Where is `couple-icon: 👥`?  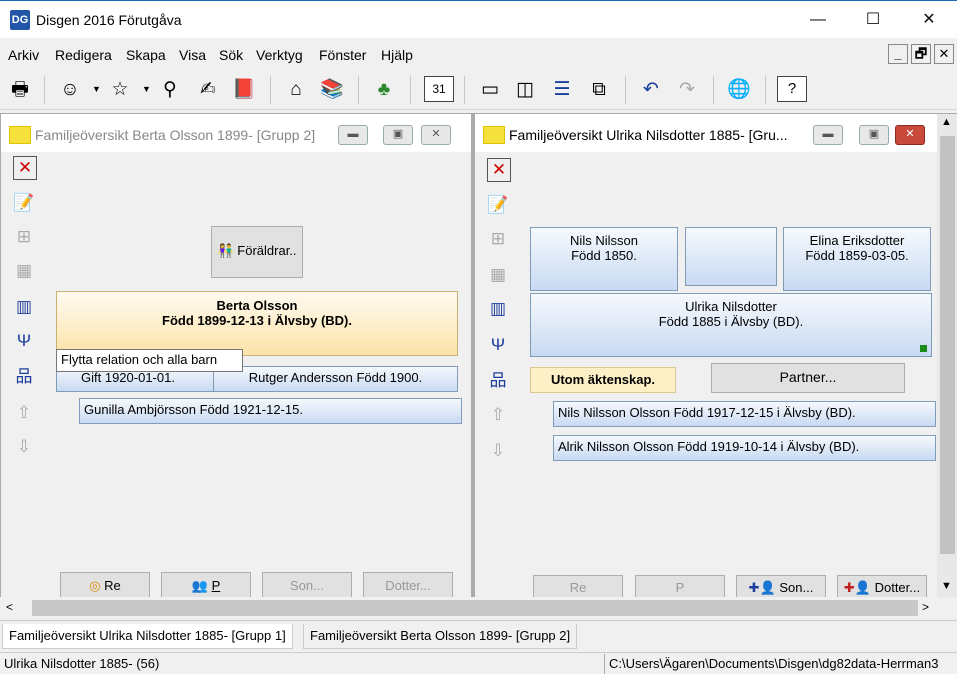 couple-icon: 👥 is located at coordinates (199, 585).